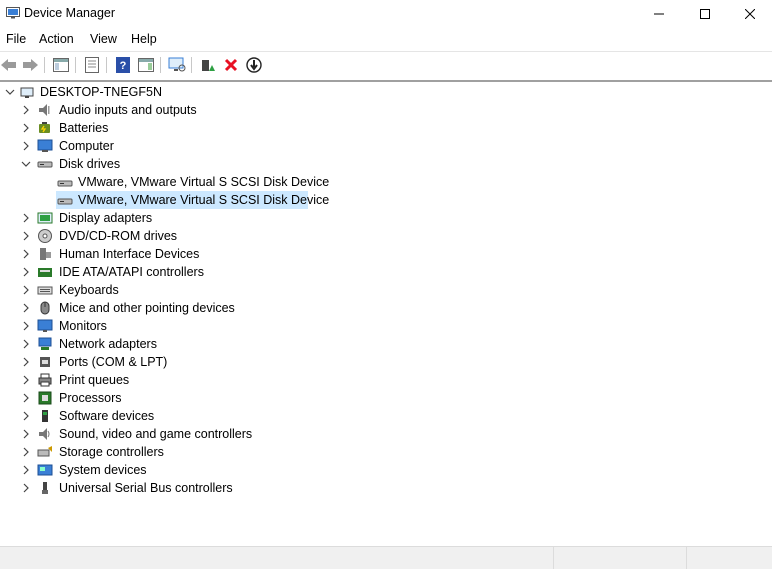 The image size is (772, 569). What do you see at coordinates (386, 64) in the screenshot?
I see `toolbar: ?` at bounding box center [386, 64].